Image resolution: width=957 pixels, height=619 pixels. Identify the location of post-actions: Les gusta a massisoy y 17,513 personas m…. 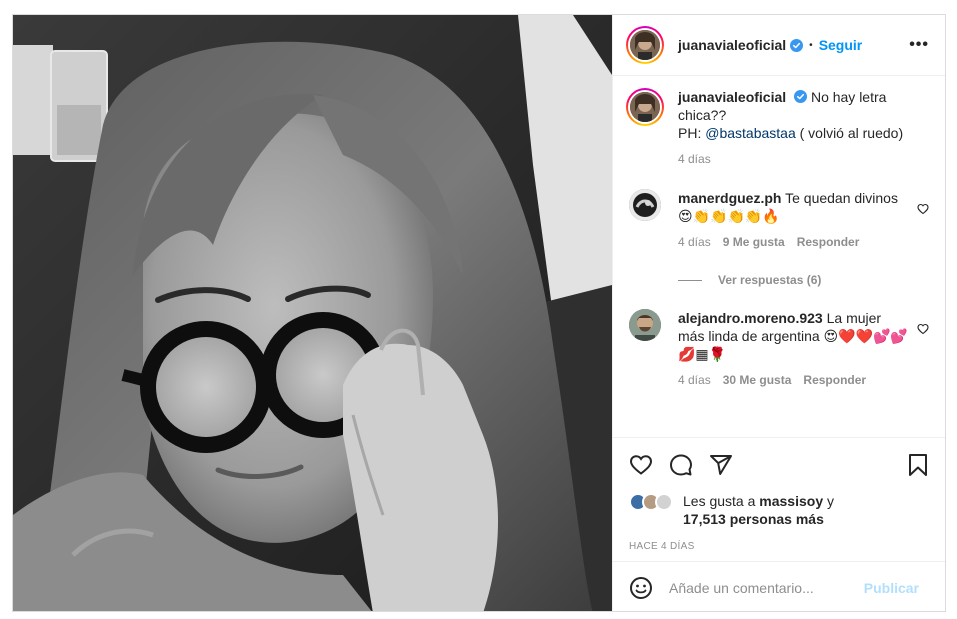
(779, 499).